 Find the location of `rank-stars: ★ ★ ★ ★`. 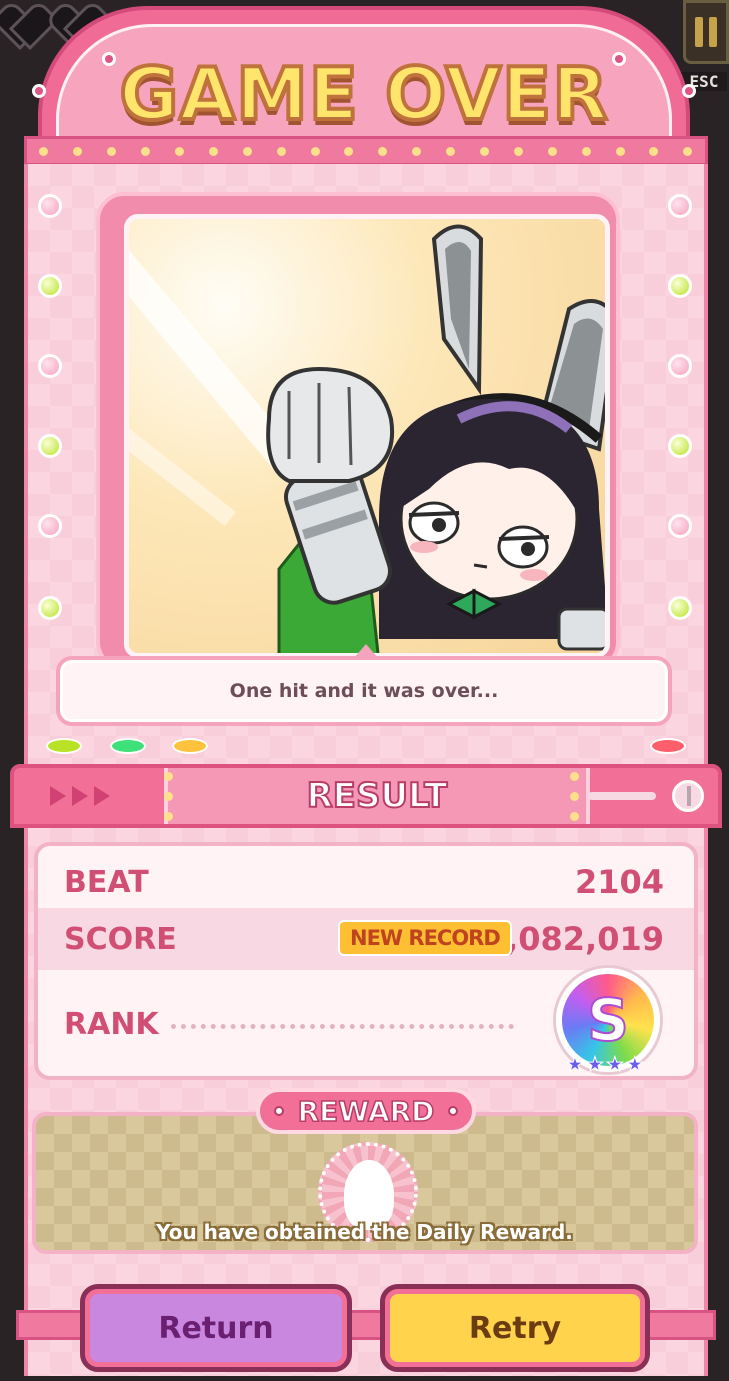

rank-stars: ★ ★ ★ ★ is located at coordinates (605, 1064).